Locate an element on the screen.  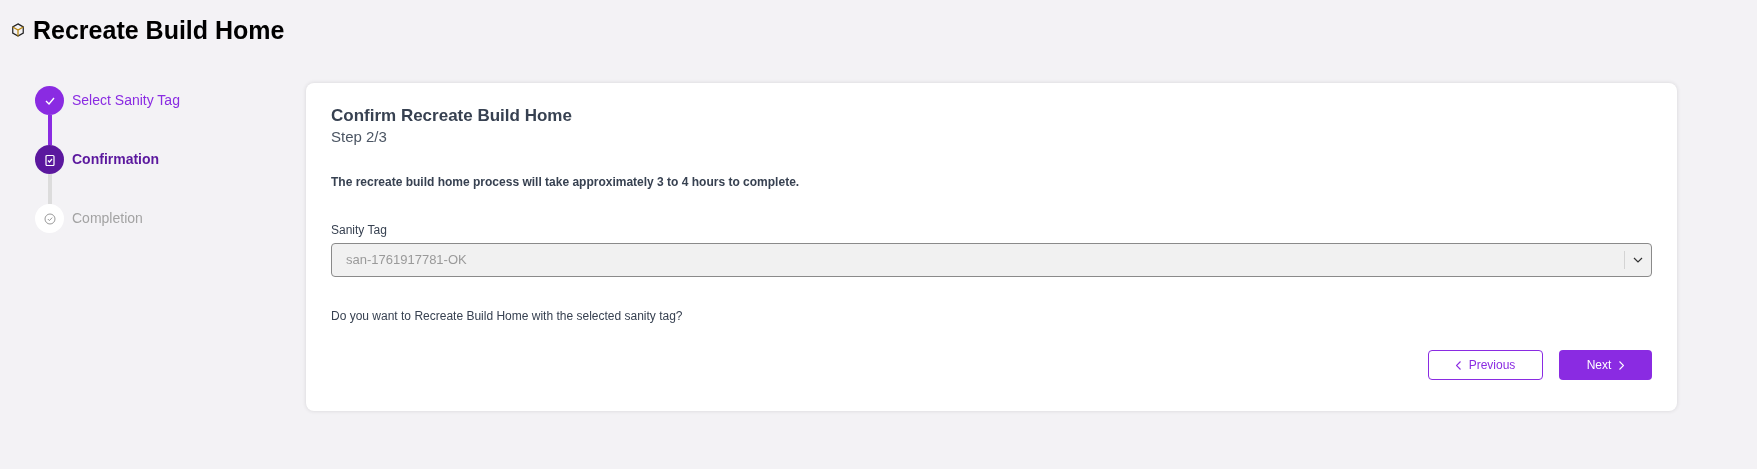
step-label: Confirmation is located at coordinates (116, 159).